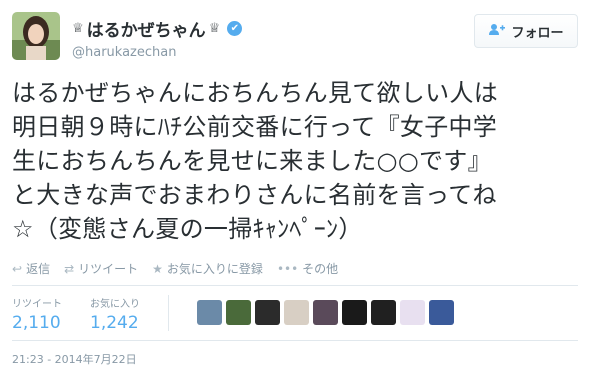 The height and width of the screenshot is (376, 590). I want to click on display-name-text: はるかぜちゃん, so click(146, 31).